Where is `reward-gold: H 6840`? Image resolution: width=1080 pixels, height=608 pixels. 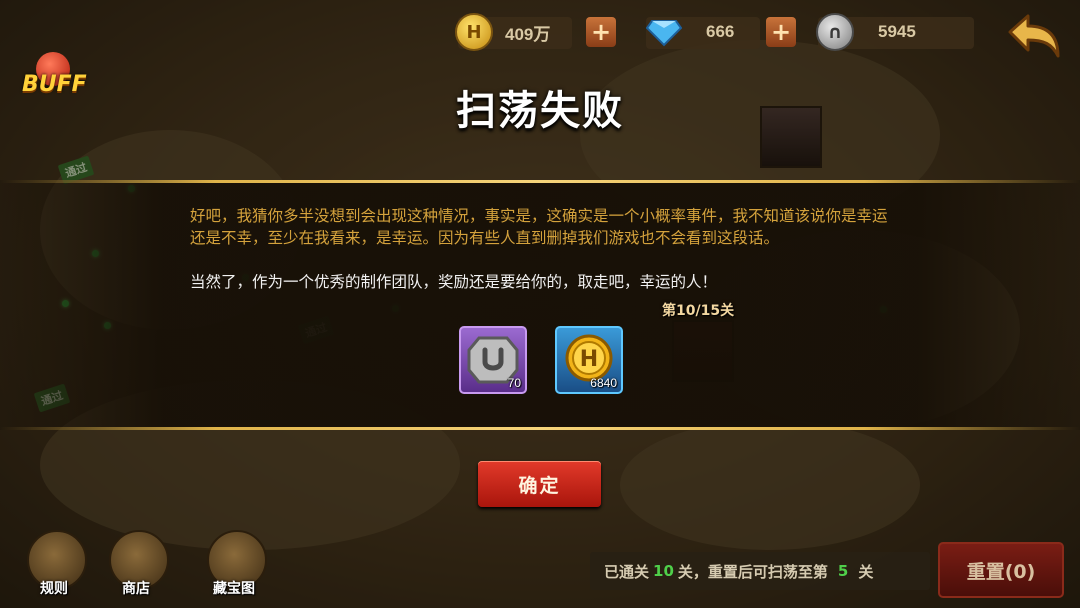
reward-gold: H 6840 is located at coordinates (589, 360).